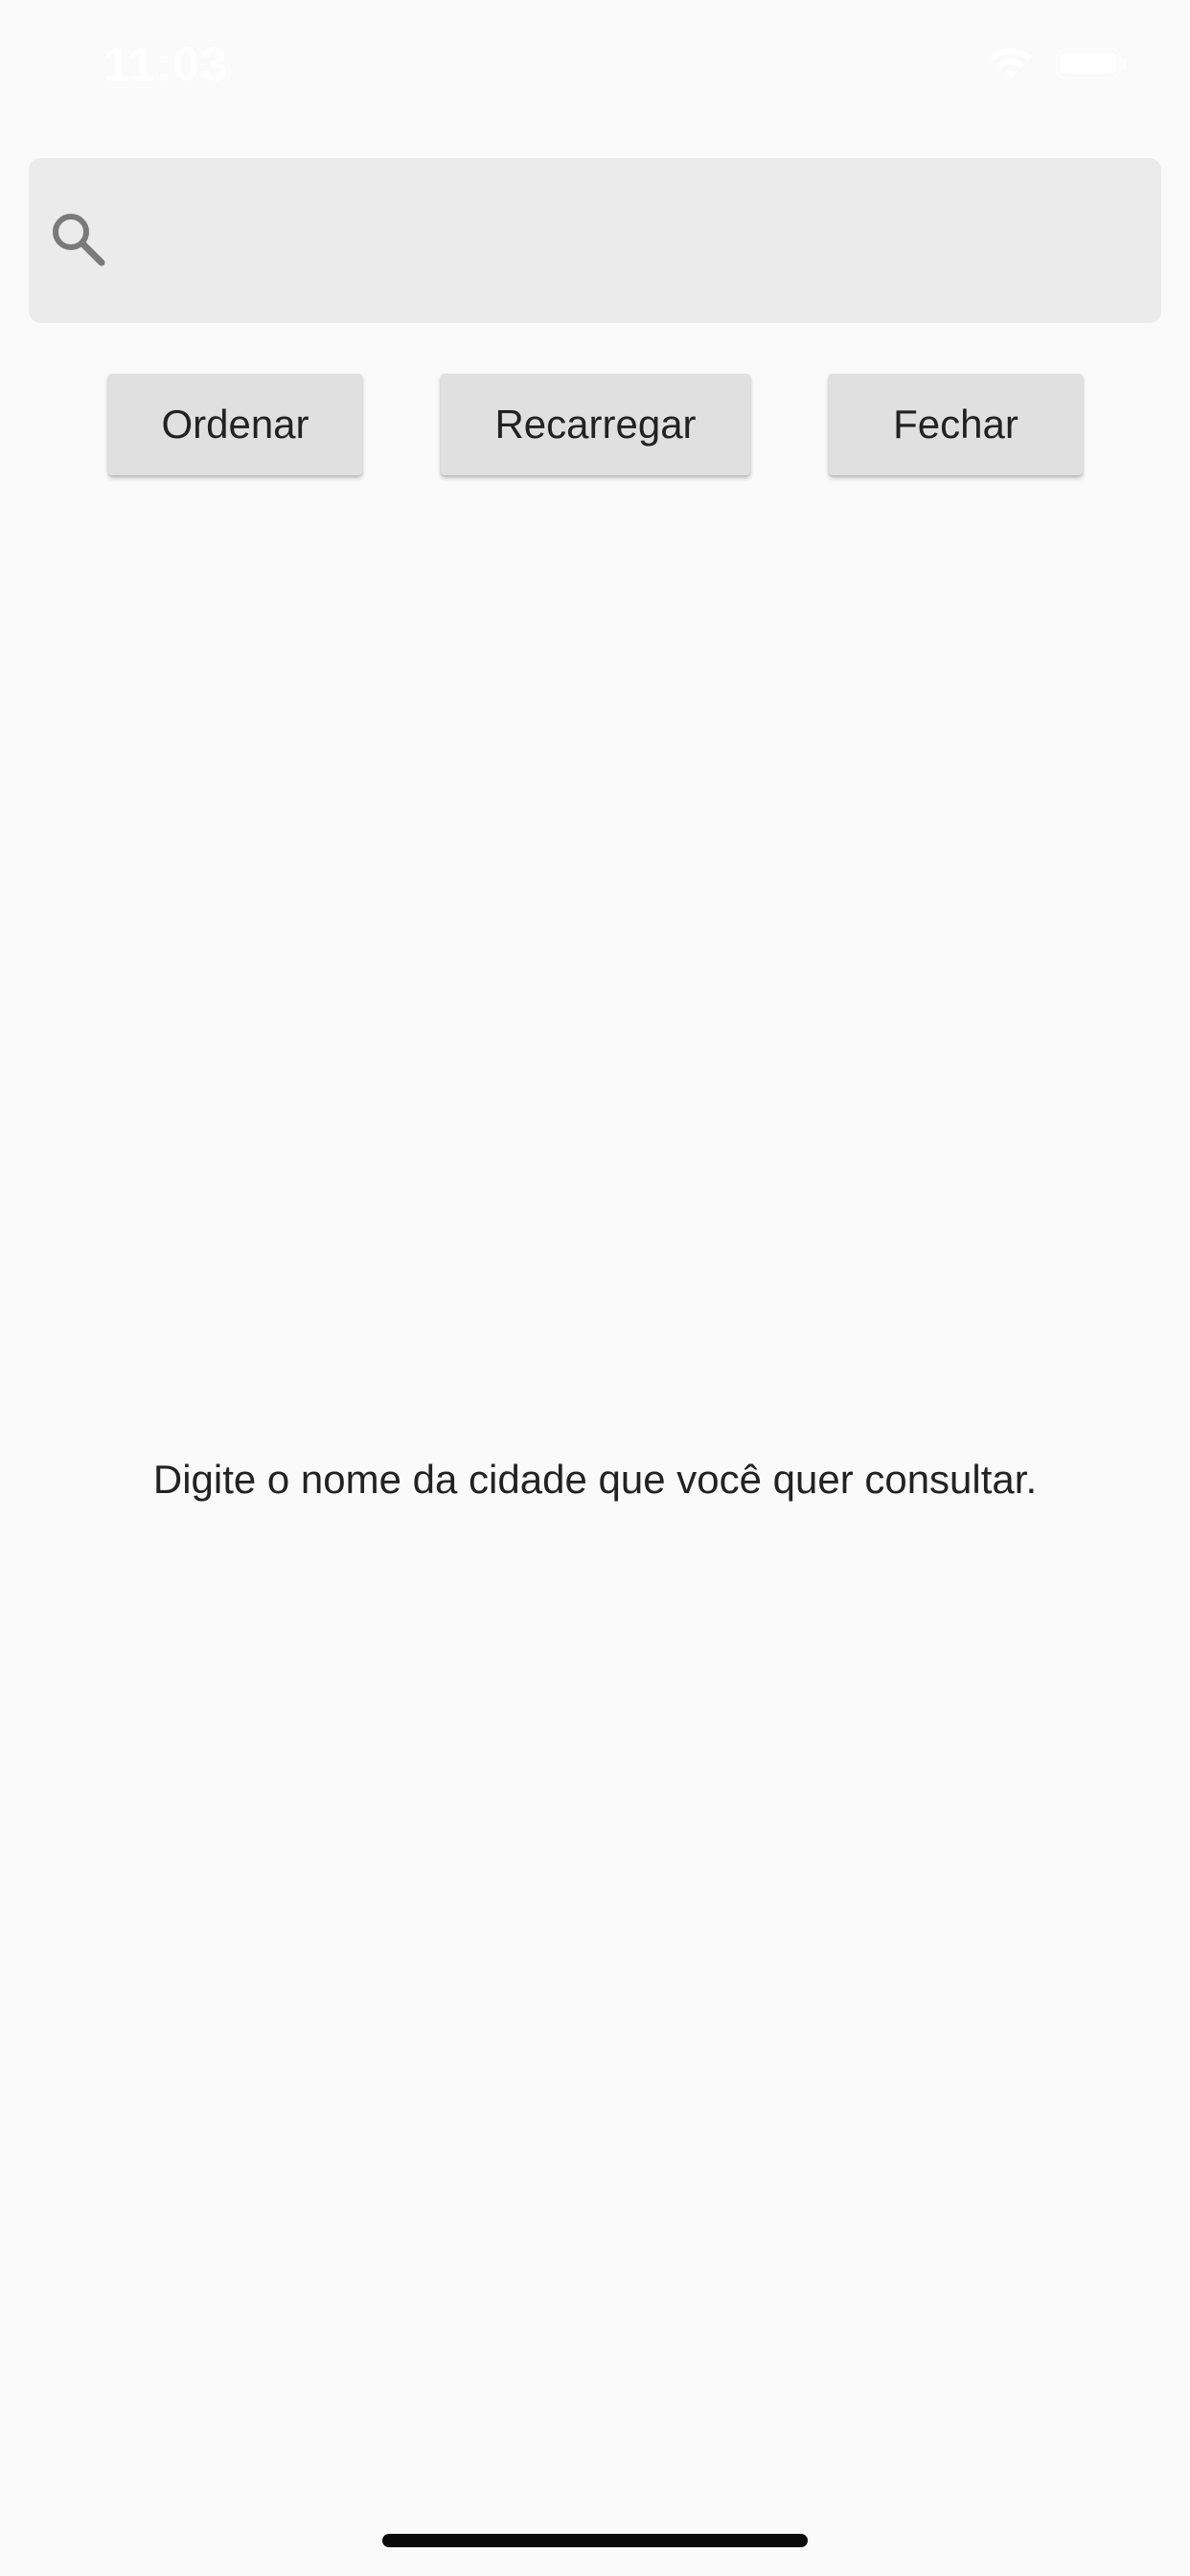 The image size is (1190, 2576). I want to click on wifi-icon, so click(1011, 63).